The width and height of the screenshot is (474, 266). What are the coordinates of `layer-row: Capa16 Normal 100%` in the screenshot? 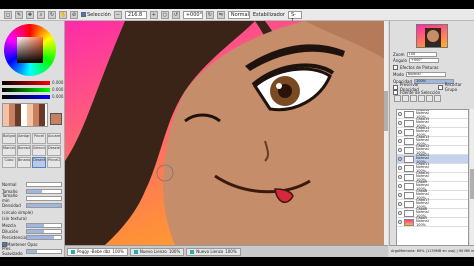 It's located at (432, 114).